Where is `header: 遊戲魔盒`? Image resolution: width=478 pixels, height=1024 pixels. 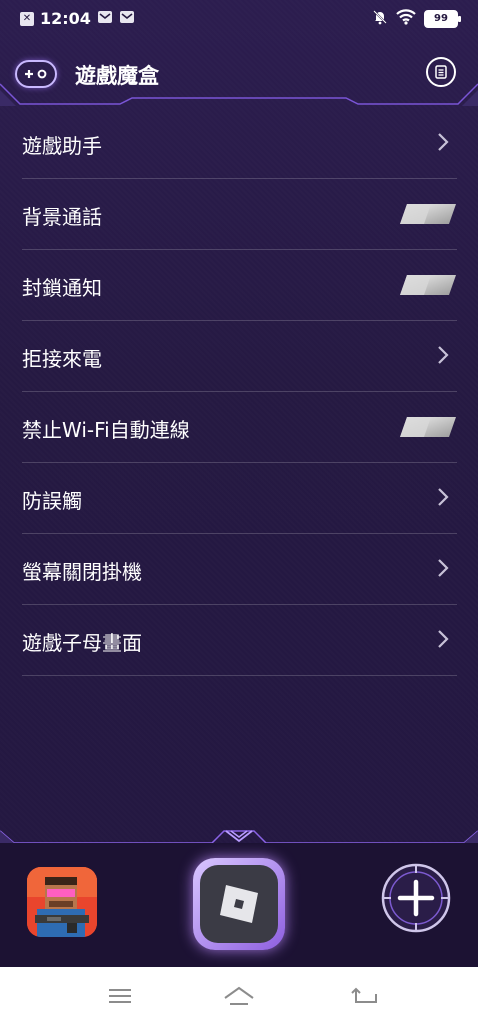 header: 遊戲魔盒 is located at coordinates (239, 75).